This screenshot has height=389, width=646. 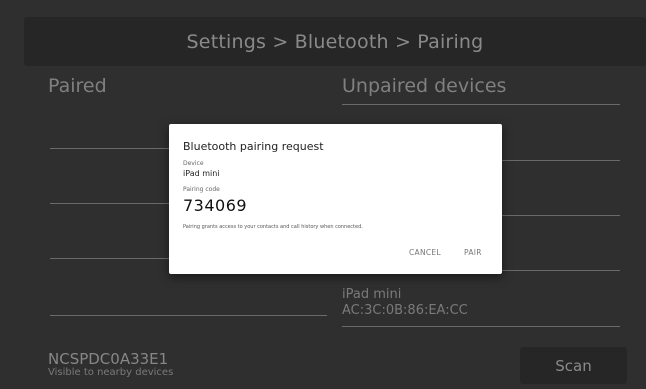 What do you see at coordinates (188, 315) in the screenshot?
I see `paired-divider` at bounding box center [188, 315].